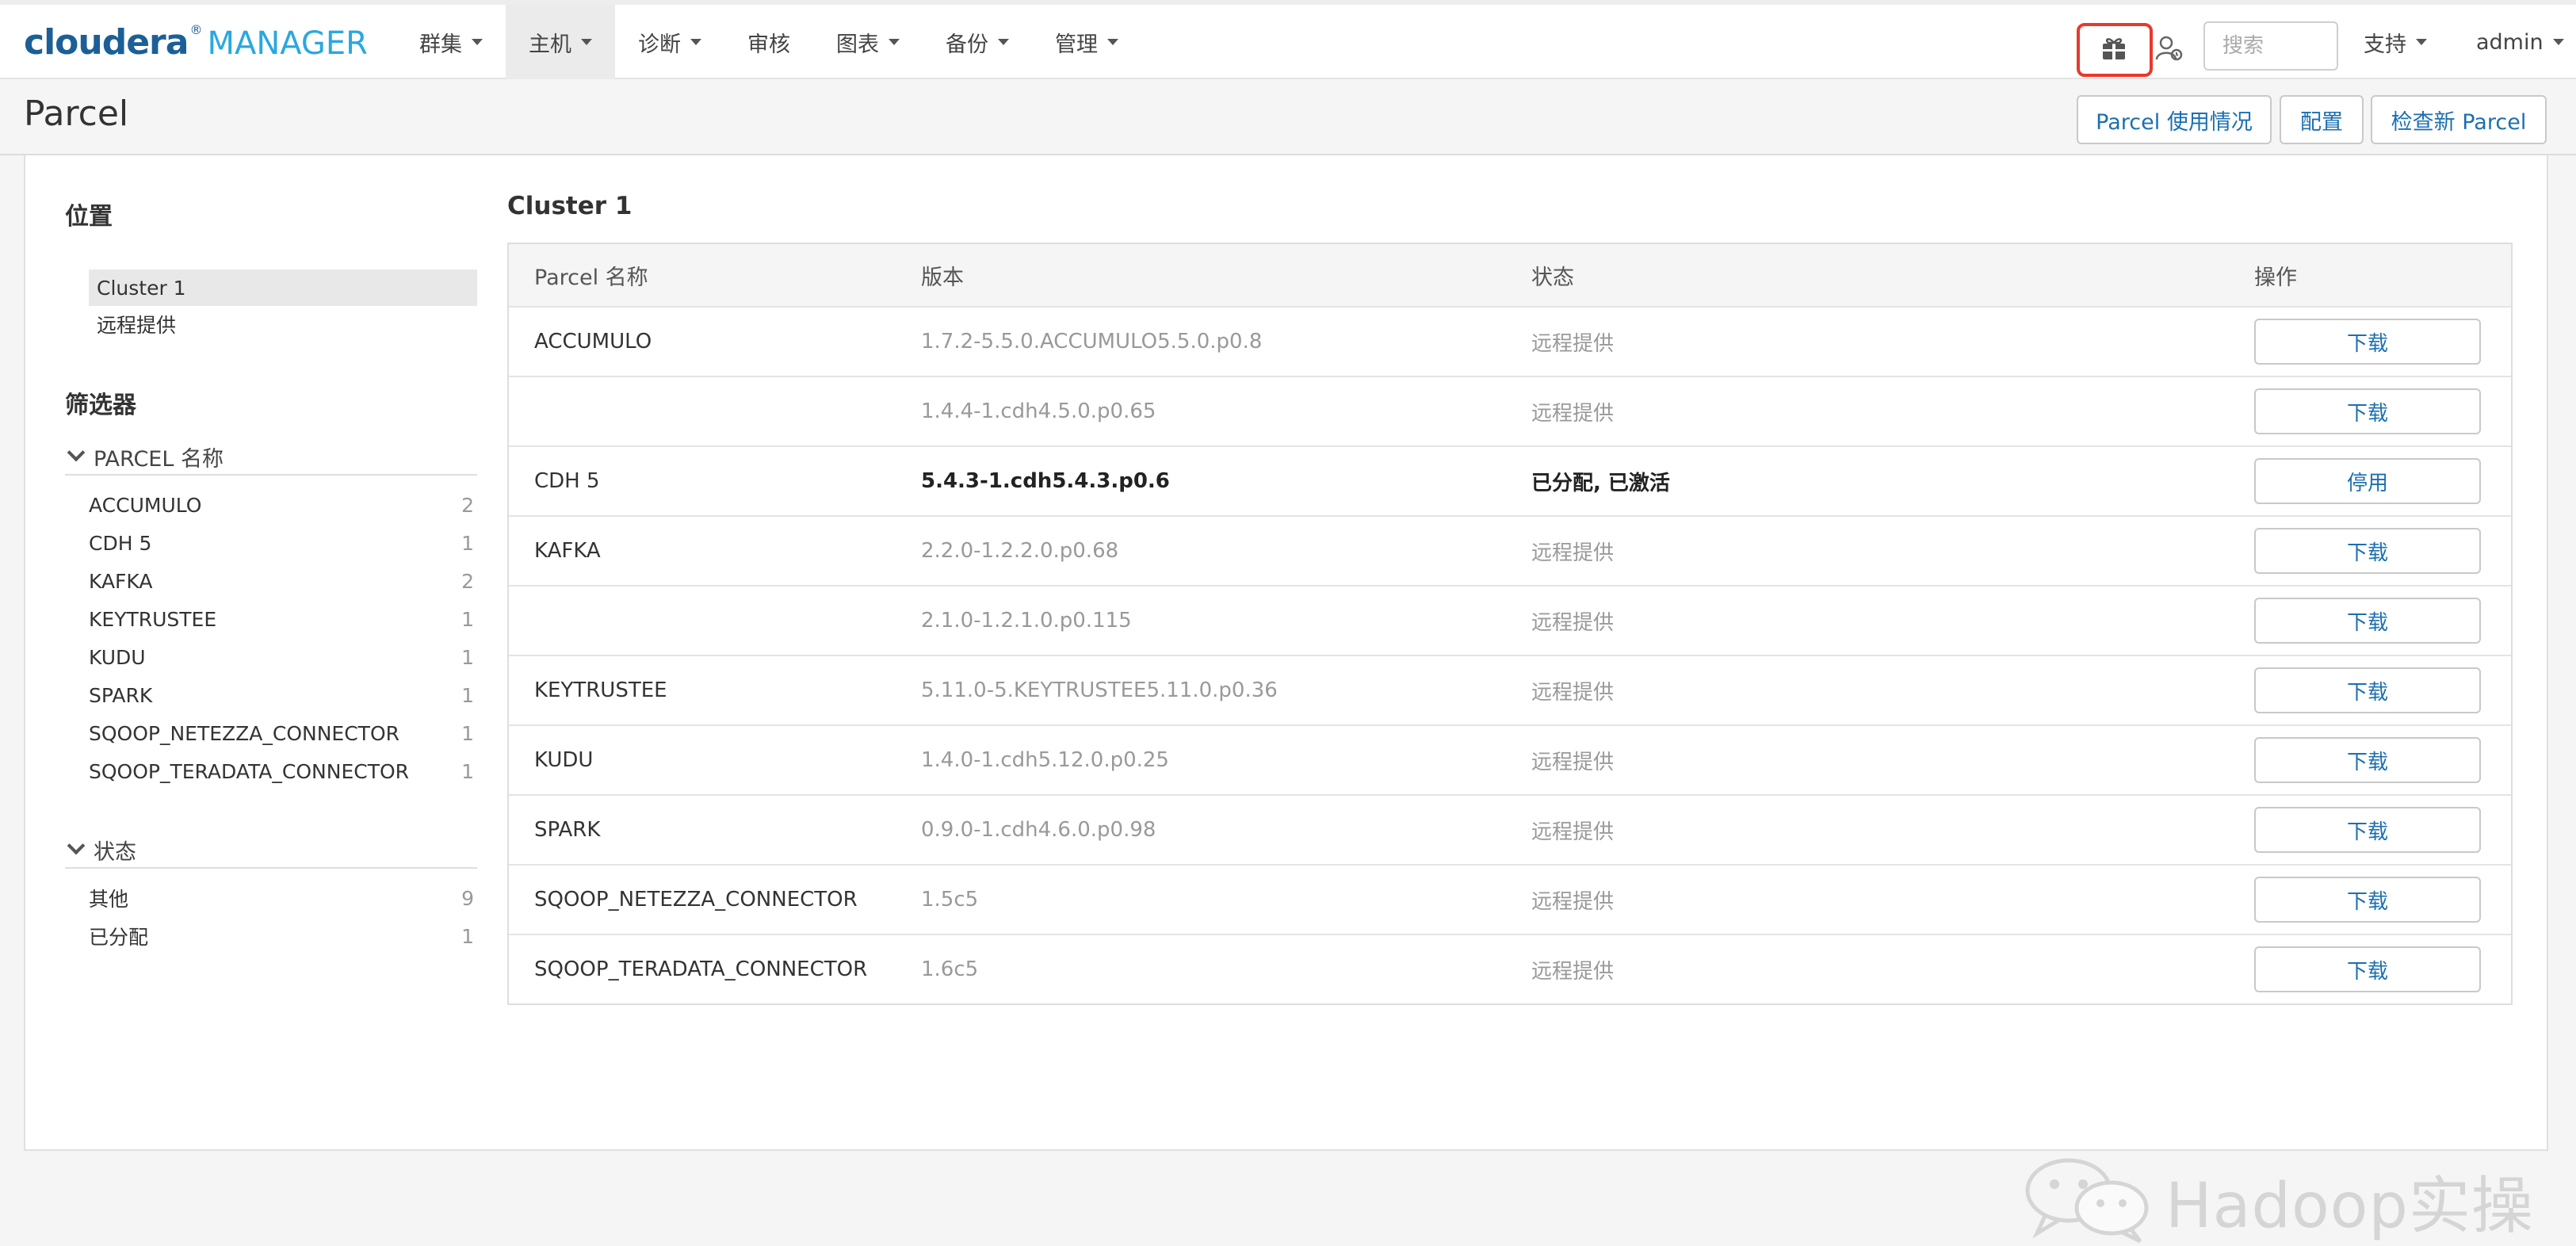 The width and height of the screenshot is (2576, 1246). What do you see at coordinates (2113, 48) in the screenshot?
I see `parcel-gift-icon` at bounding box center [2113, 48].